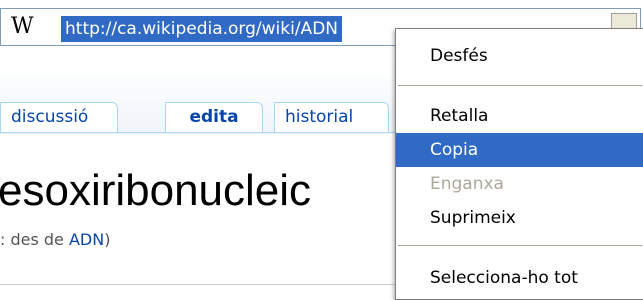 This screenshot has height=300, width=643. What do you see at coordinates (519, 56) in the screenshot?
I see `menu-item-desfes: Desfés` at bounding box center [519, 56].